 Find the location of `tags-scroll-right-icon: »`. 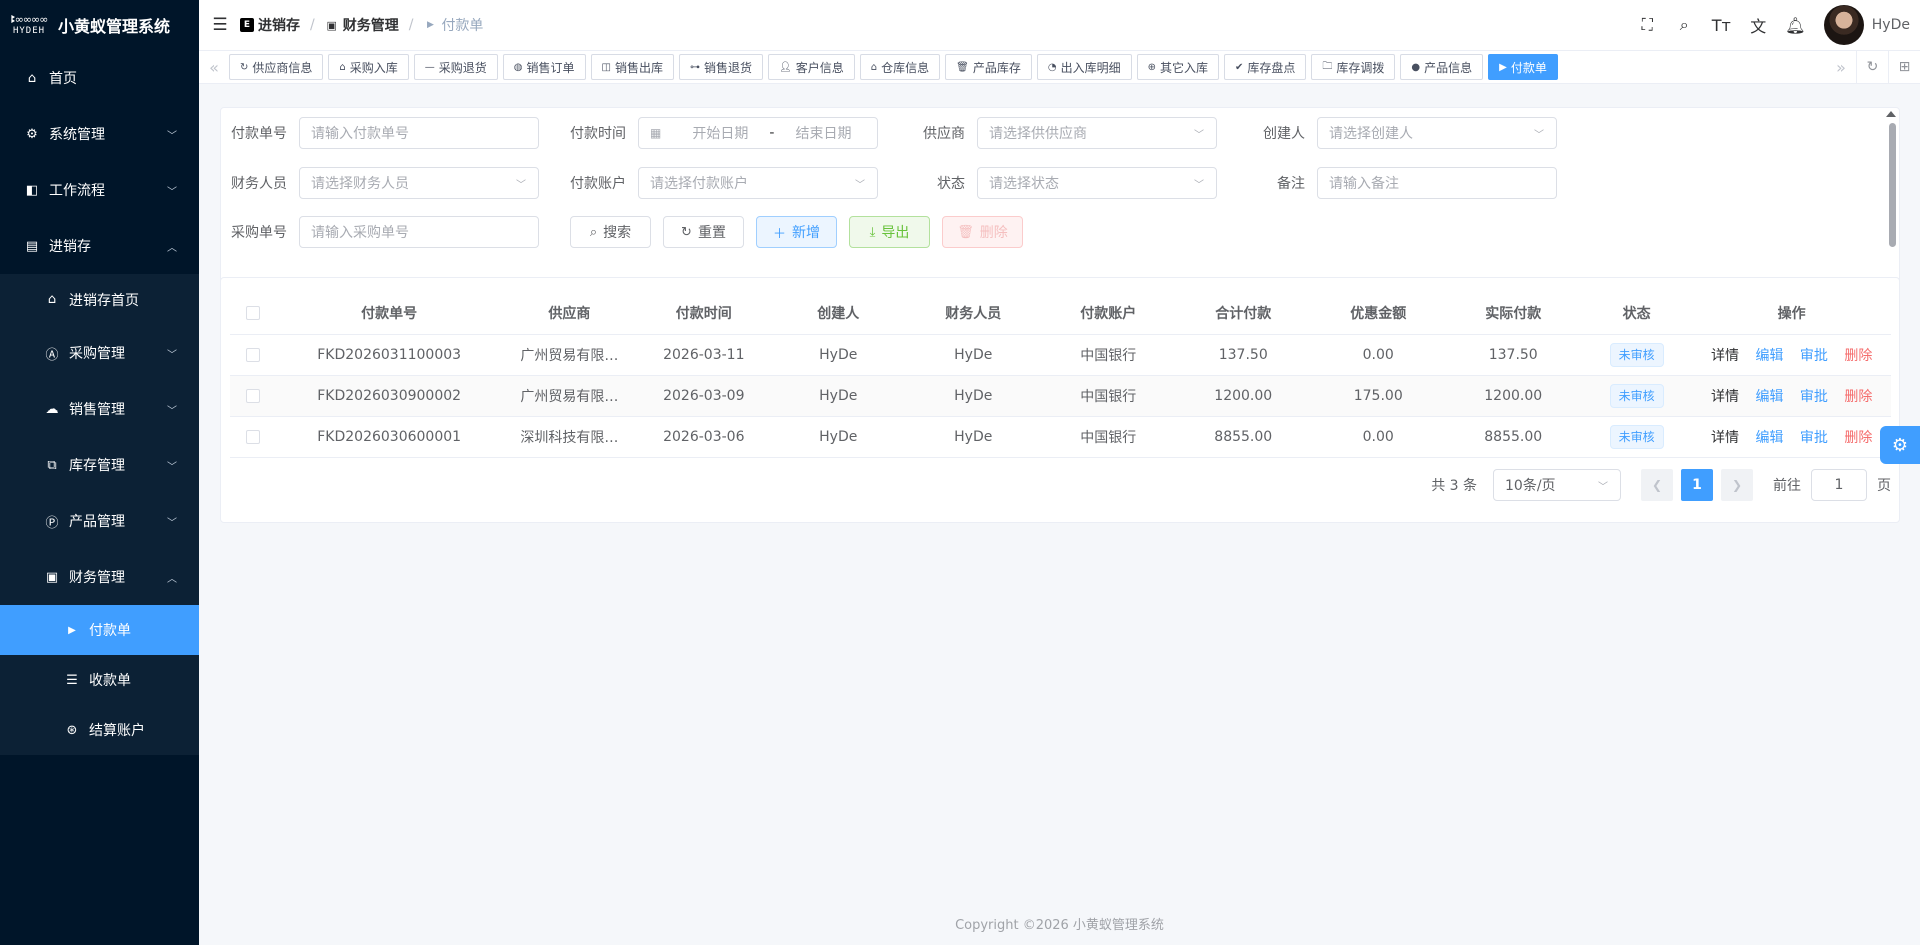

tags-scroll-right-icon: » is located at coordinates (1841, 67).